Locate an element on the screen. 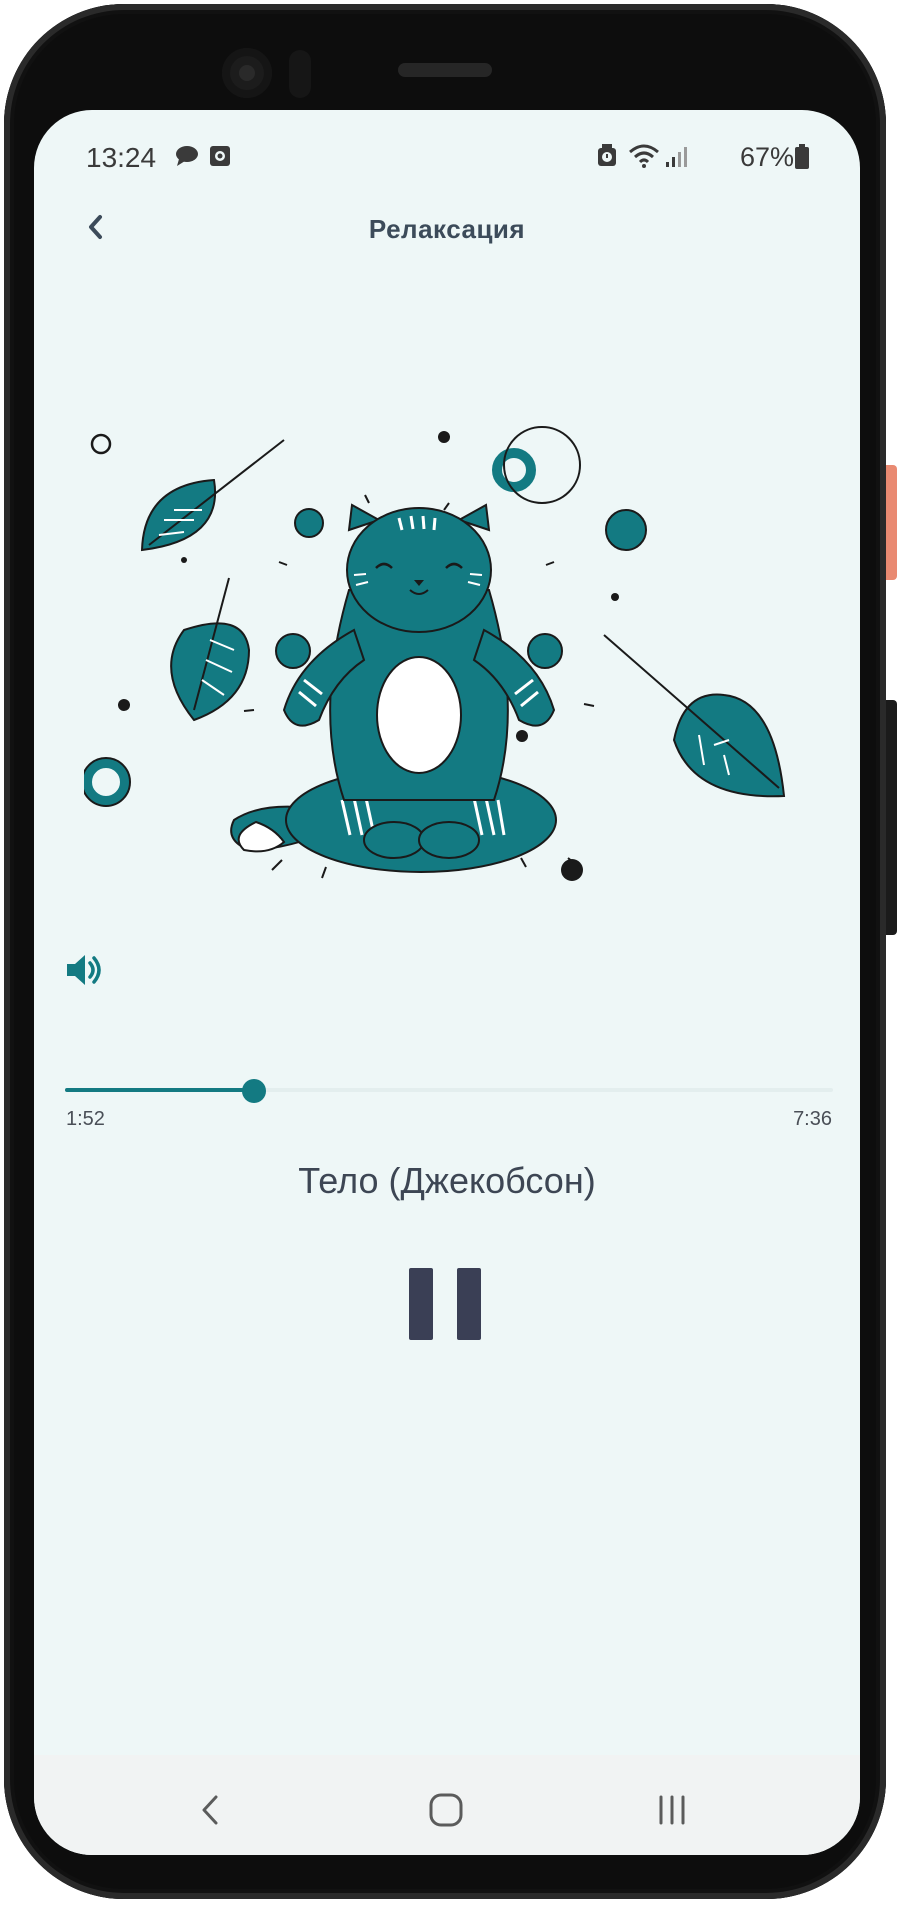  progress-fill is located at coordinates (159, 1090).